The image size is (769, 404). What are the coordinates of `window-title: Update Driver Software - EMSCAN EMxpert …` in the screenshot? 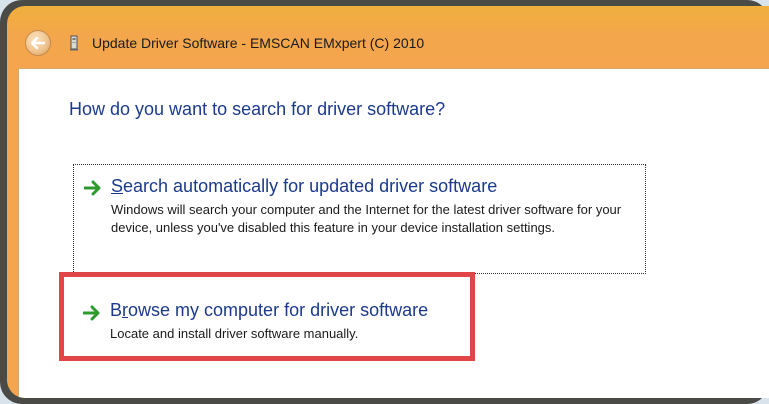 It's located at (258, 43).